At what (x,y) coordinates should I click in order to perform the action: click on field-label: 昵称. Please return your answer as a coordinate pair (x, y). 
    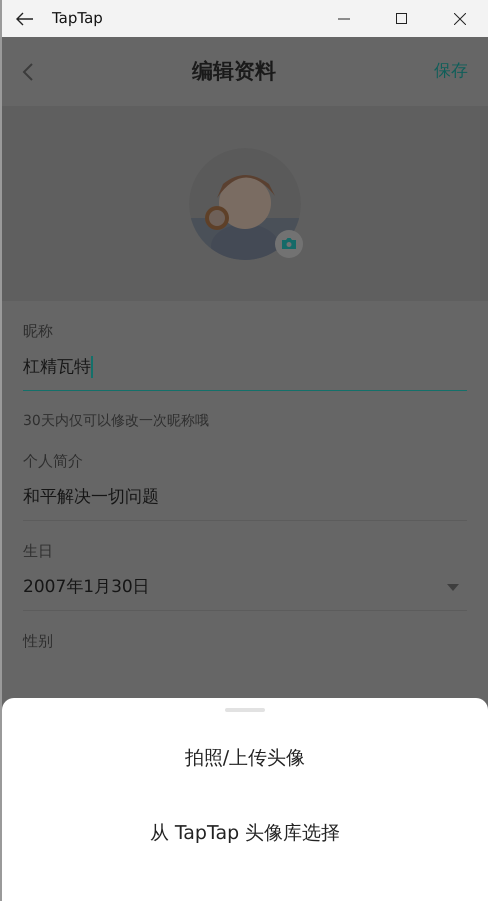
    Looking at the image, I should click on (38, 331).